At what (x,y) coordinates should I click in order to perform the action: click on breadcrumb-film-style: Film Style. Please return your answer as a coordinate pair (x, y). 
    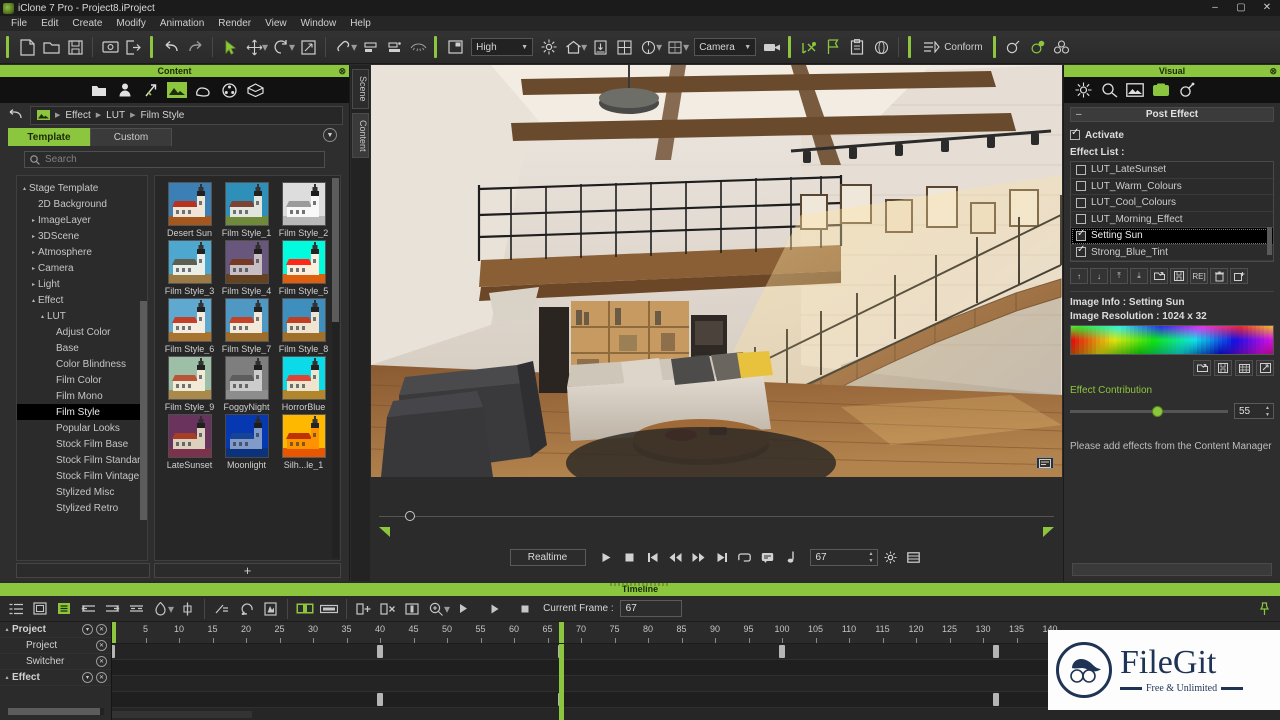
    Looking at the image, I should click on (162, 115).